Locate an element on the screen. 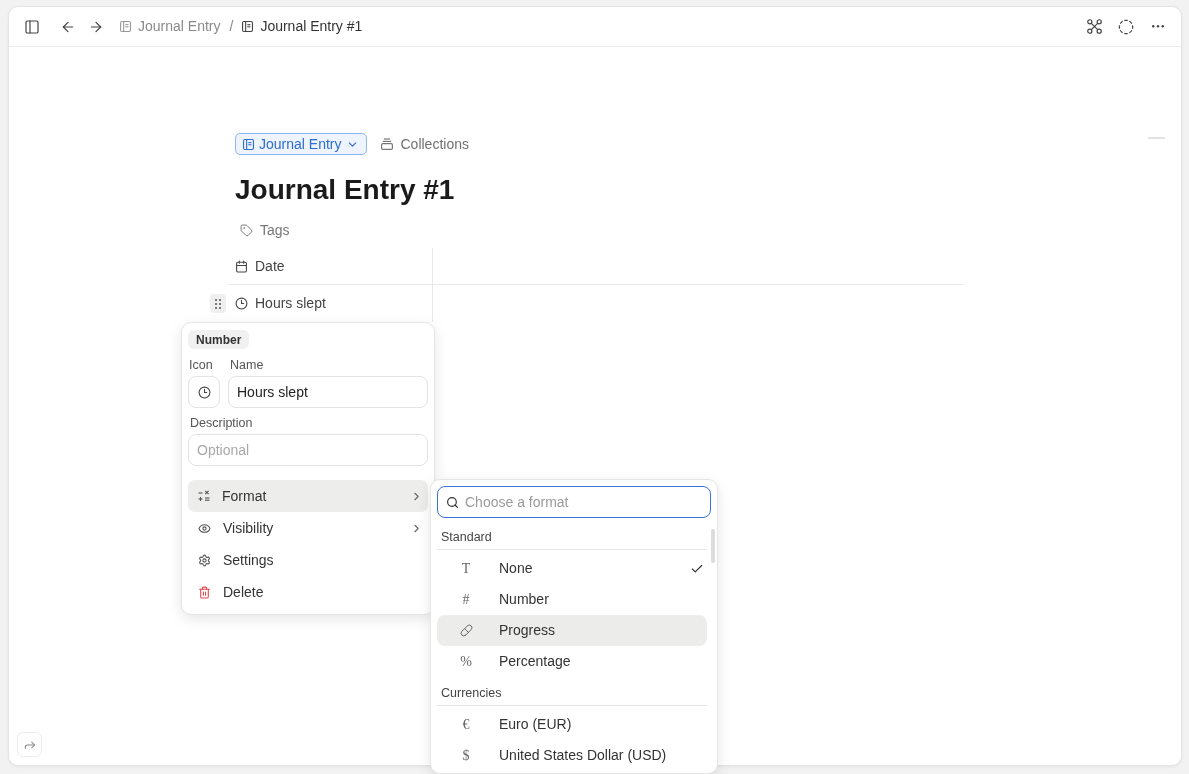 This screenshot has height=774, width=1189. property-label: Date is located at coordinates (260, 266).